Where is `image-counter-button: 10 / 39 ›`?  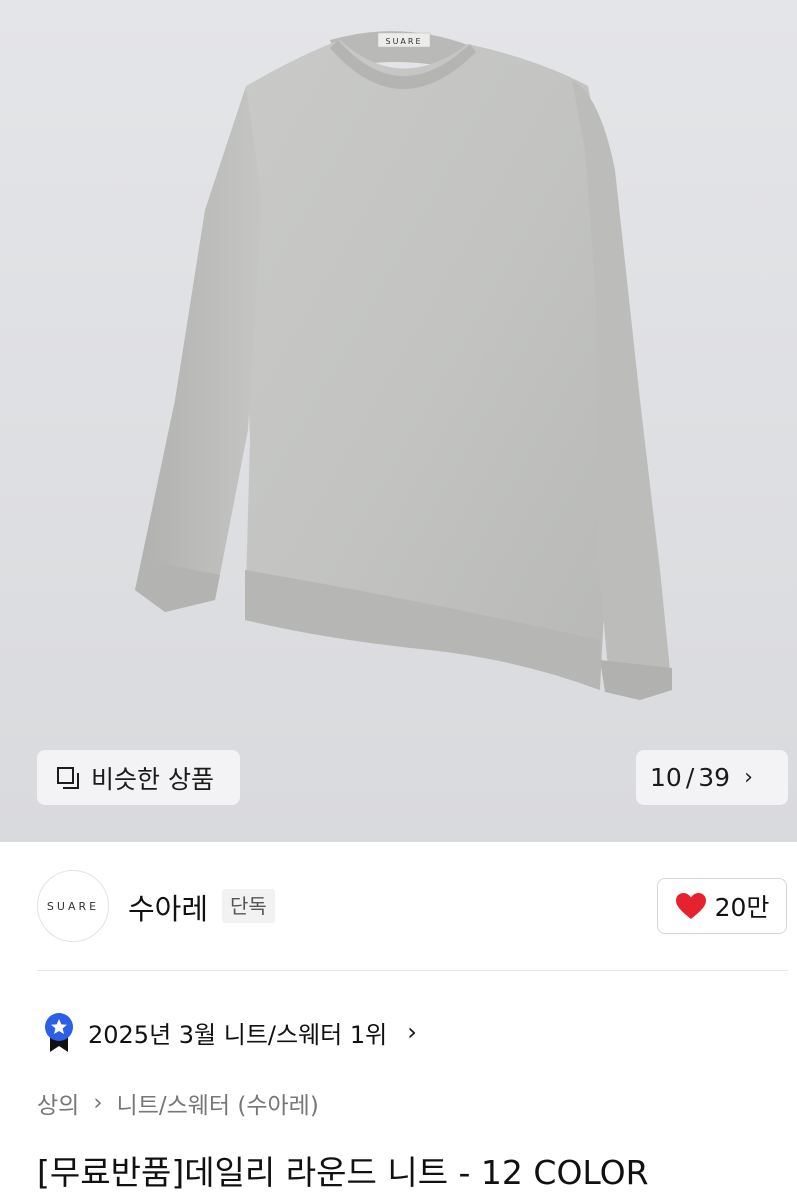
image-counter-button: 10 / 39 › is located at coordinates (712, 777).